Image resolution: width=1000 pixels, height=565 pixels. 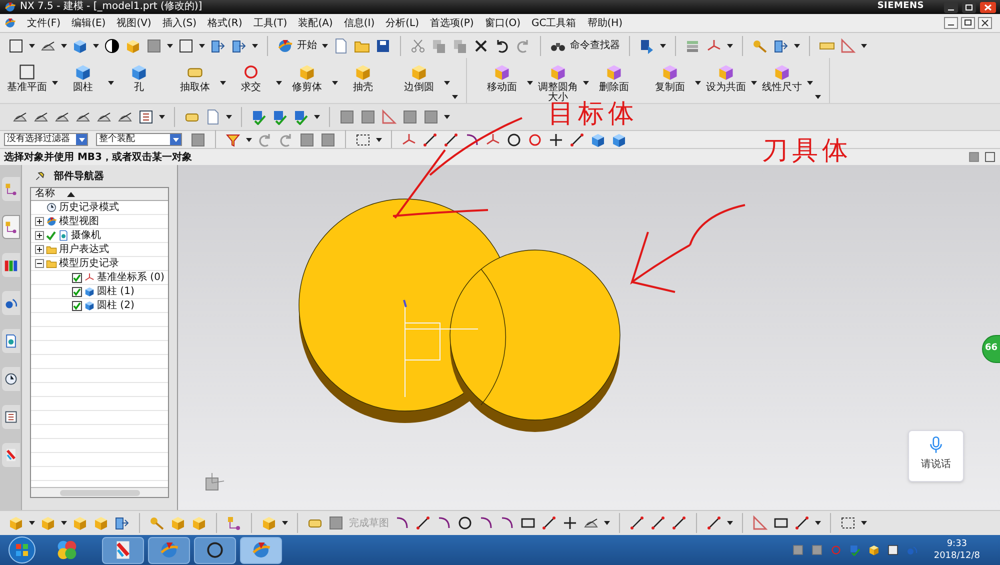 What do you see at coordinates (146, 117) in the screenshot?
I see `list-icon` at bounding box center [146, 117].